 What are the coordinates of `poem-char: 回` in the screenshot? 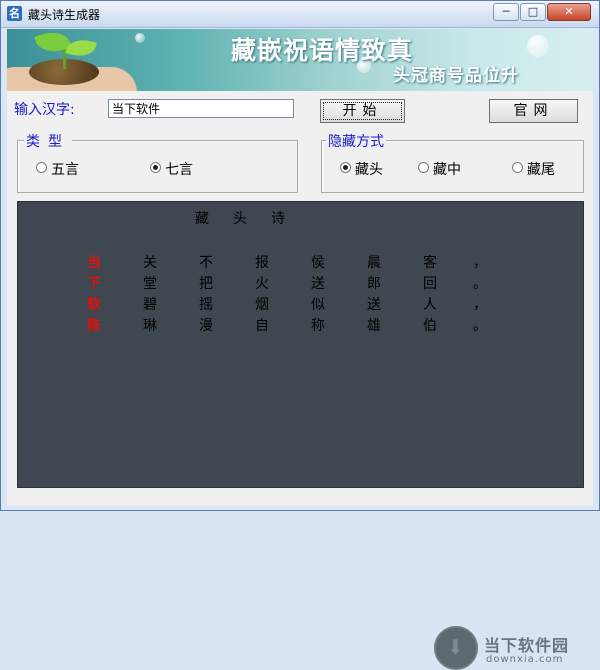 It's located at (430, 284).